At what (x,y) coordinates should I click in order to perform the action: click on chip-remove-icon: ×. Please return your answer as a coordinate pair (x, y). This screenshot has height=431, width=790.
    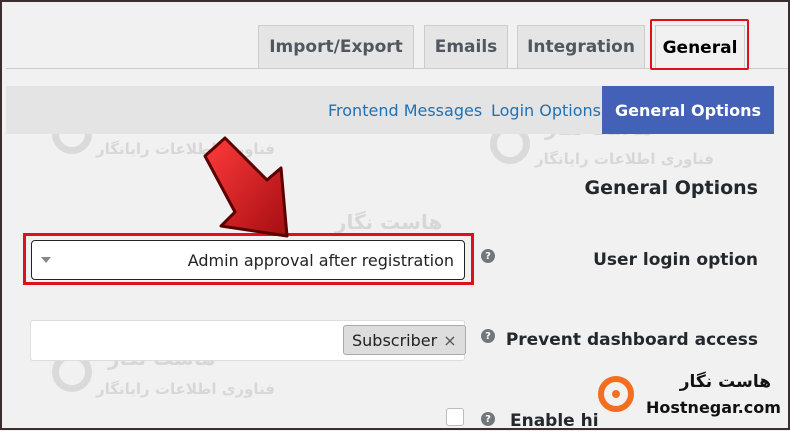
    Looking at the image, I should click on (449, 340).